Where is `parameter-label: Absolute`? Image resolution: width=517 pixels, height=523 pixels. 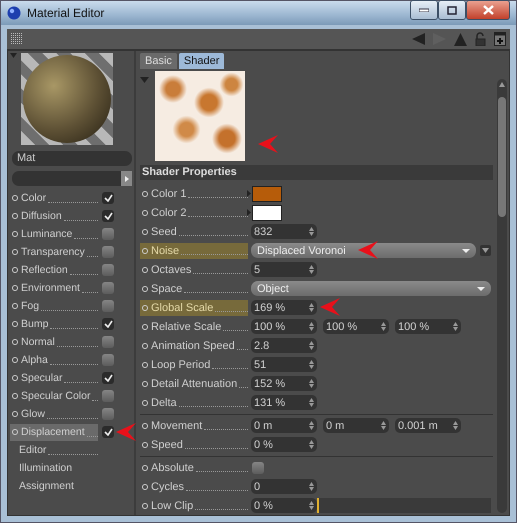
parameter-label: Absolute is located at coordinates (194, 468).